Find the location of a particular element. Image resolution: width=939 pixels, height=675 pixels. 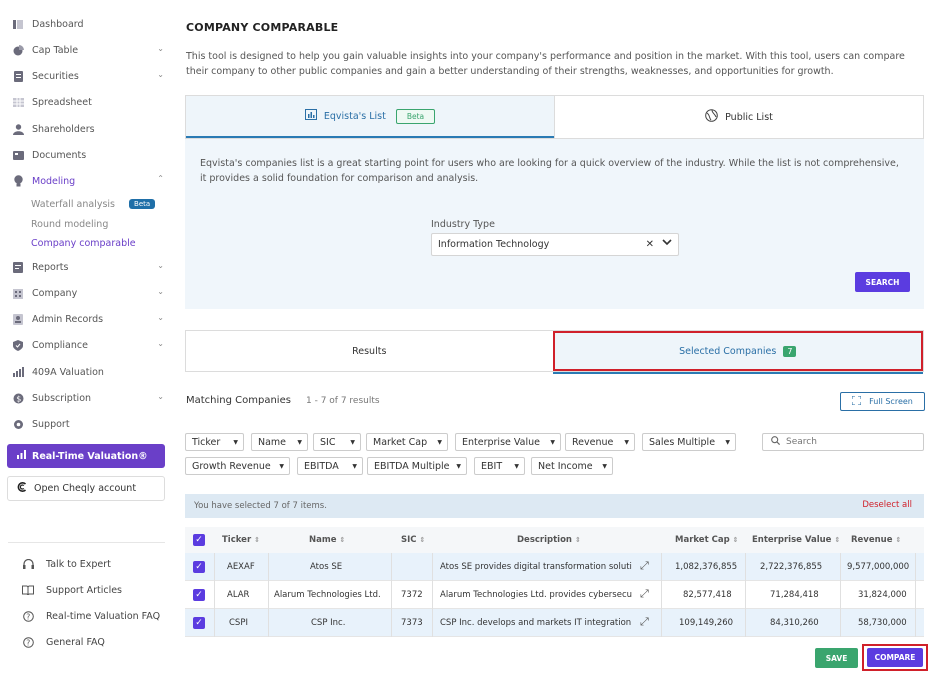

column-sic: SIC ⇕ is located at coordinates (413, 540).